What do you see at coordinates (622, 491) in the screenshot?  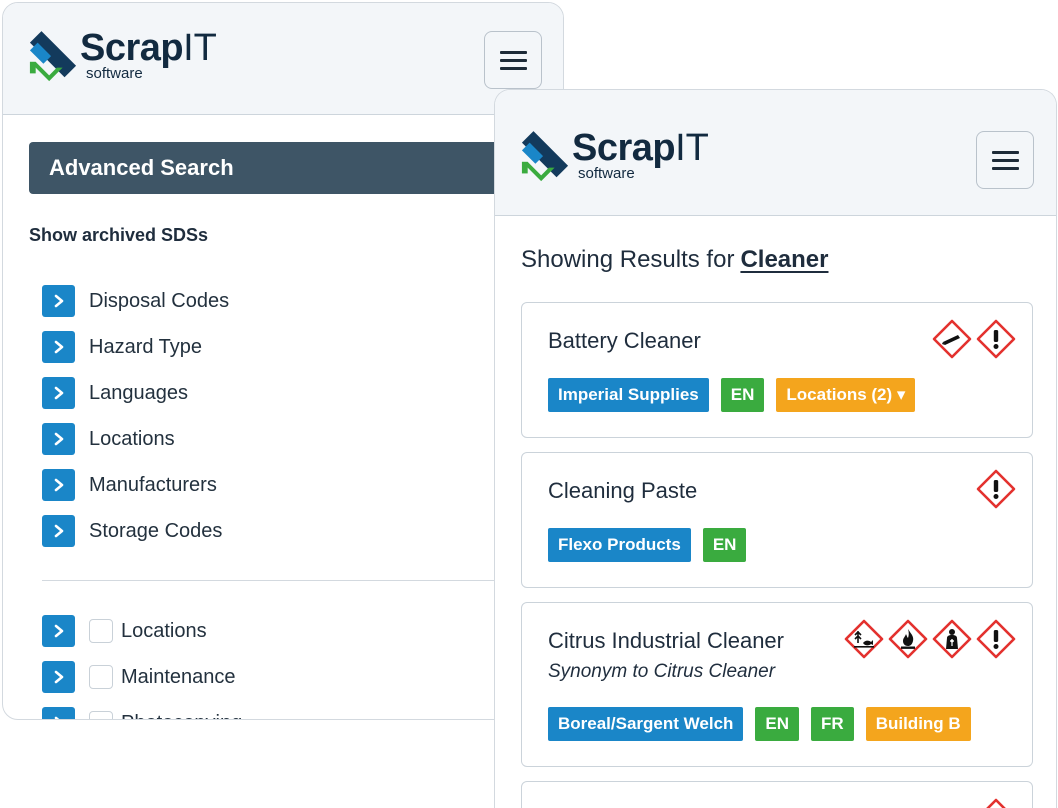 I see `result-title: Cleaning Paste` at bounding box center [622, 491].